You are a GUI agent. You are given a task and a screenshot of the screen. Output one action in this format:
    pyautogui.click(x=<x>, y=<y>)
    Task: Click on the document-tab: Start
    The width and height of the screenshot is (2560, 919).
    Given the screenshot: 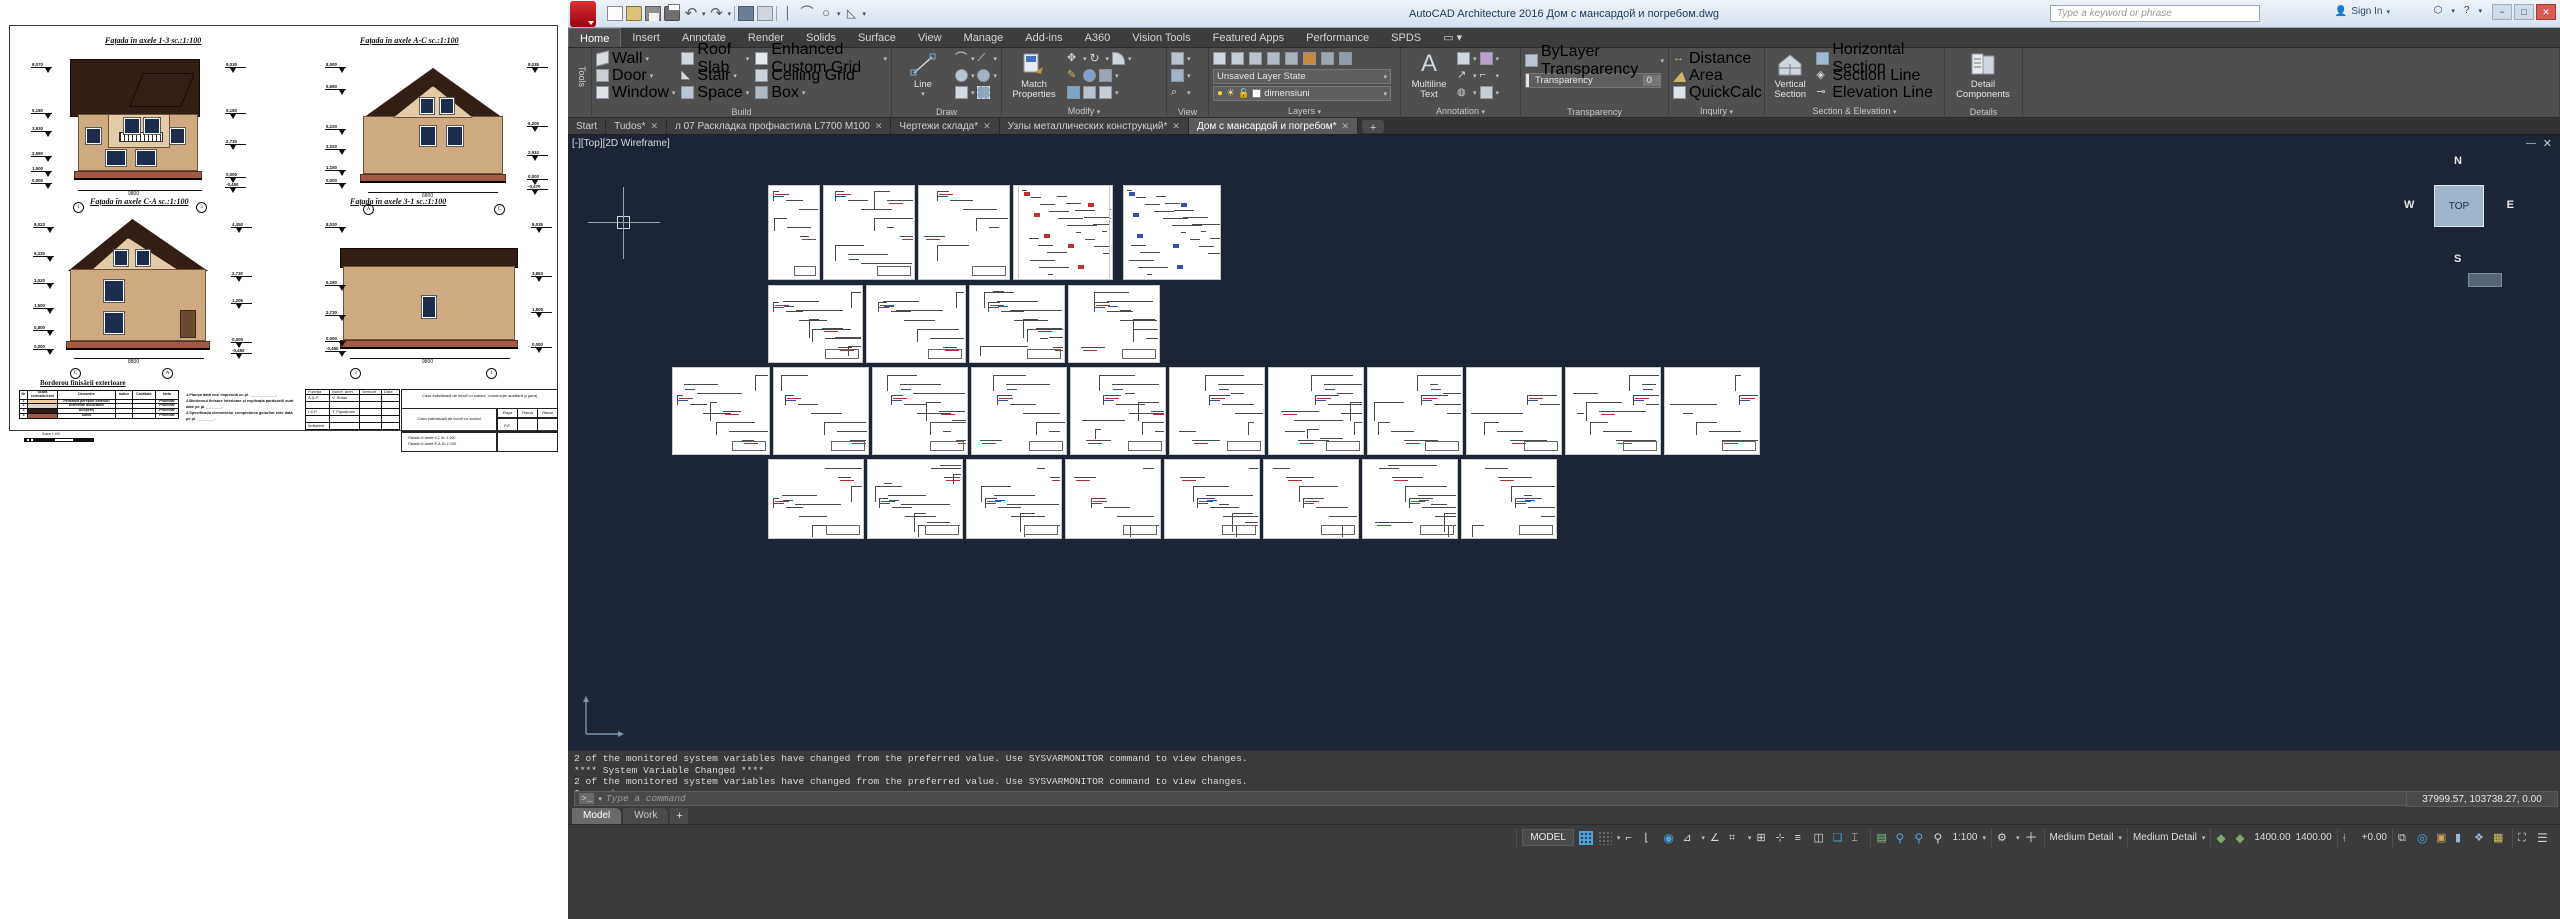 What is the action you would take?
    pyautogui.click(x=587, y=126)
    